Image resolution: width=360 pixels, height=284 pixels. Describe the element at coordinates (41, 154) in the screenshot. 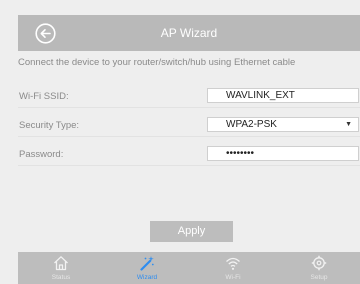

I see `password-label: Password:` at that location.